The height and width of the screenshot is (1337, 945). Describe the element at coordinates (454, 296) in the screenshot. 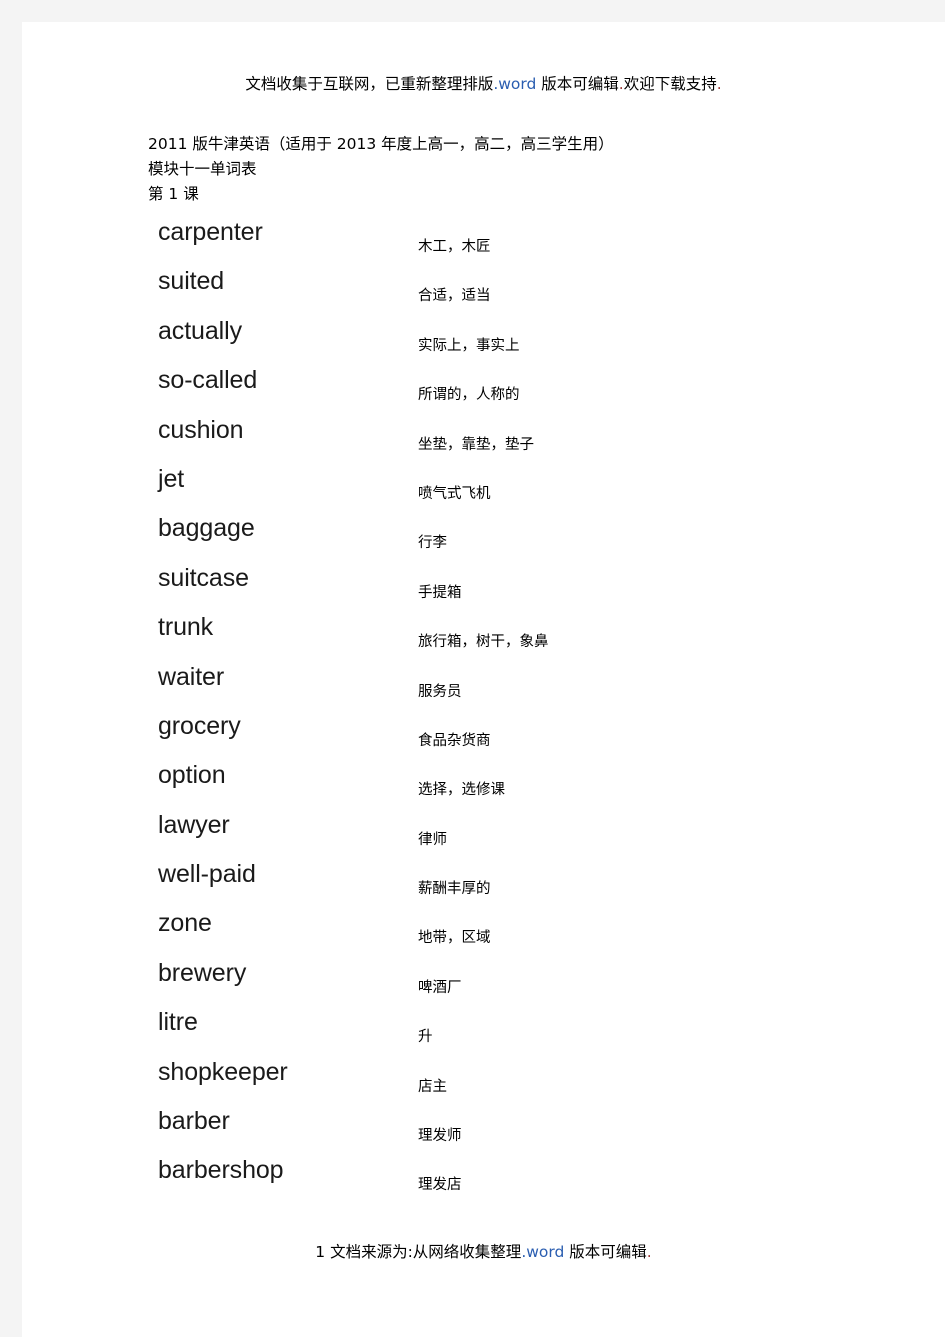

I see `vocabulary-gloss: 合适，适当` at that location.